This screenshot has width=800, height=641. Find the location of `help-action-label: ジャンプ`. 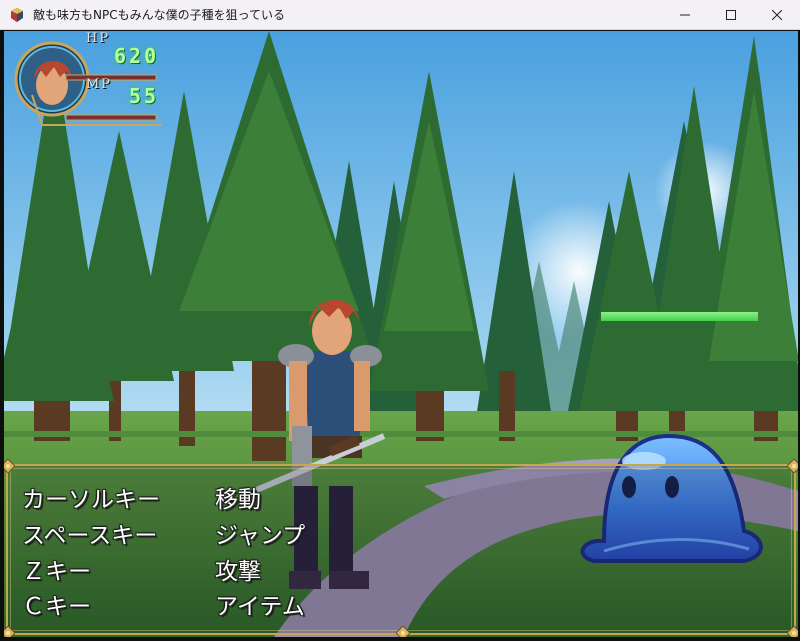

help-action-label: ジャンプ is located at coordinates (260, 536).